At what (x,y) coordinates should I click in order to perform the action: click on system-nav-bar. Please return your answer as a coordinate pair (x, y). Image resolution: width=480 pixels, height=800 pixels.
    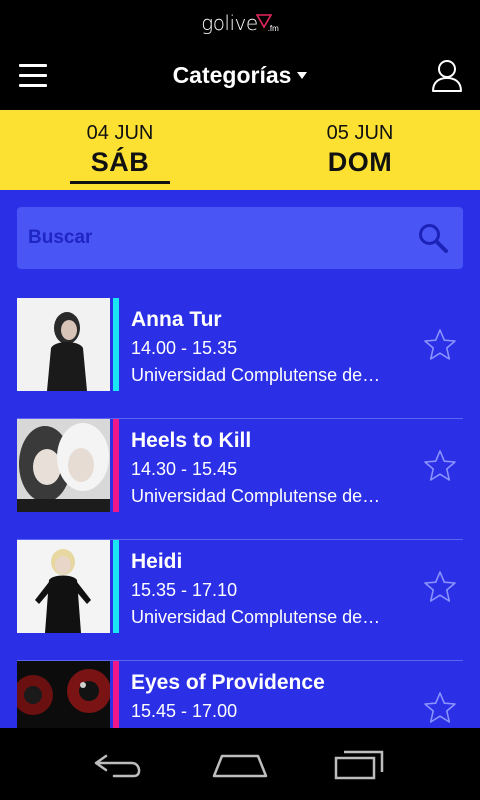
    Looking at the image, I should click on (240, 764).